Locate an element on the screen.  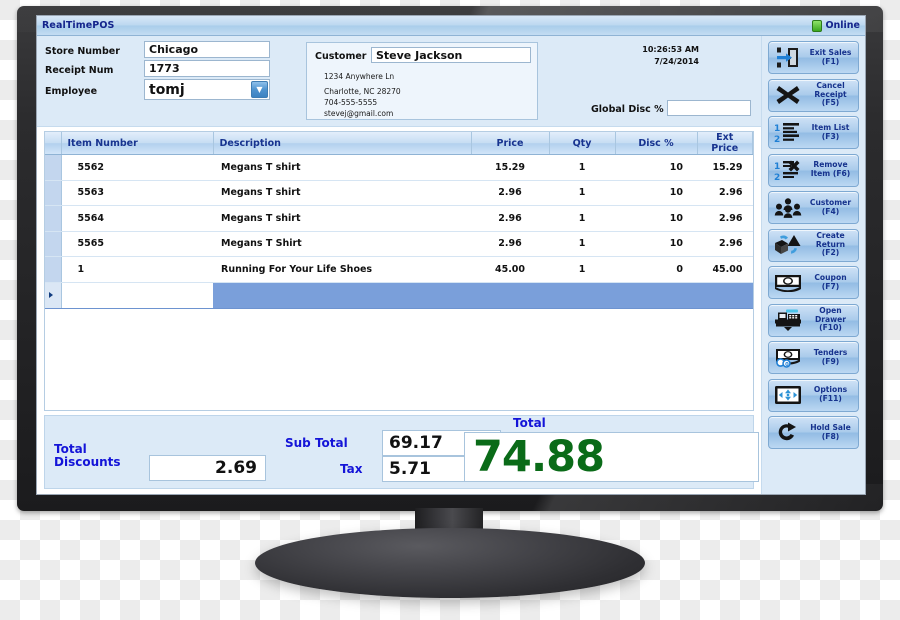
col-price: Price is located at coordinates (510, 143).